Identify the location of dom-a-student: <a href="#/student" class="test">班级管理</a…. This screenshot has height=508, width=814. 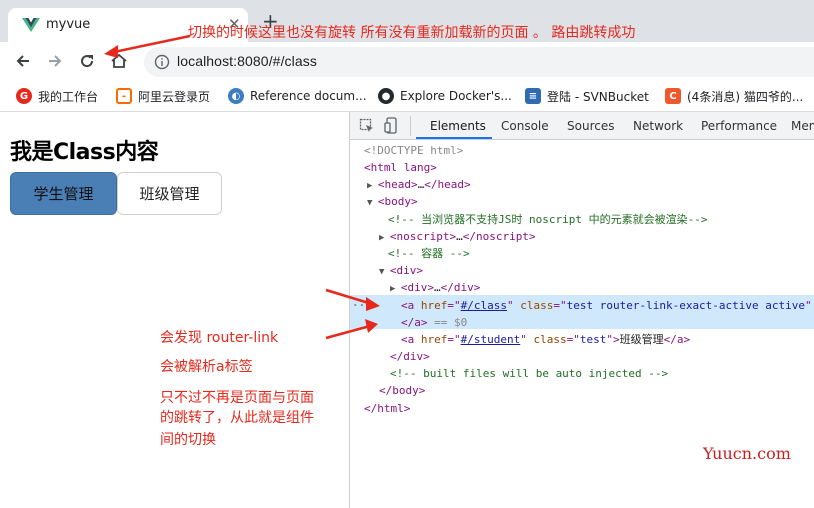
(545, 340).